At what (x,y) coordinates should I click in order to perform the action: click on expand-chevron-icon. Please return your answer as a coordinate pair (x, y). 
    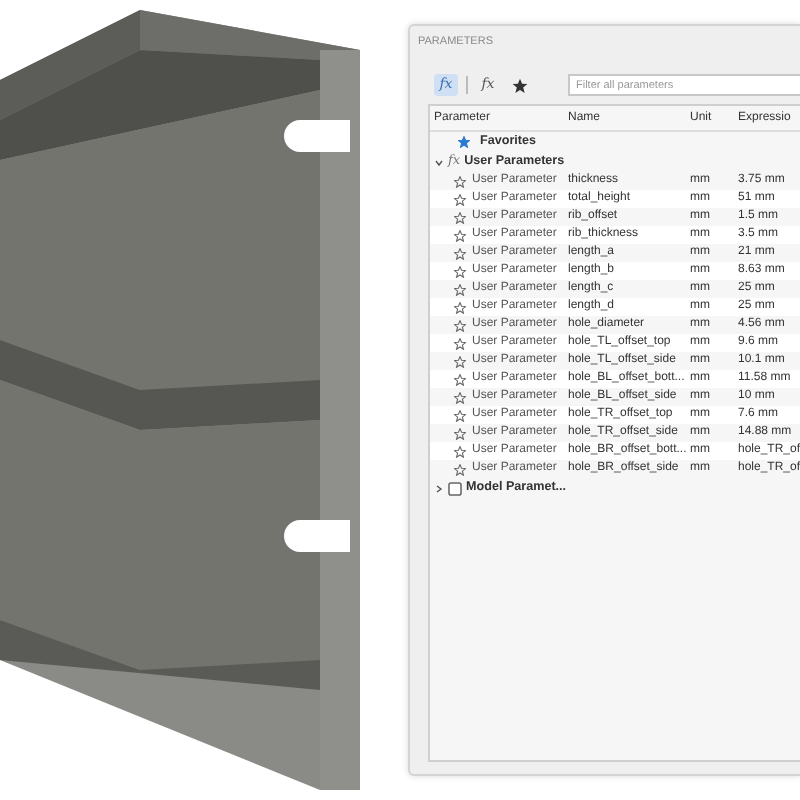
    Looking at the image, I should click on (439, 162).